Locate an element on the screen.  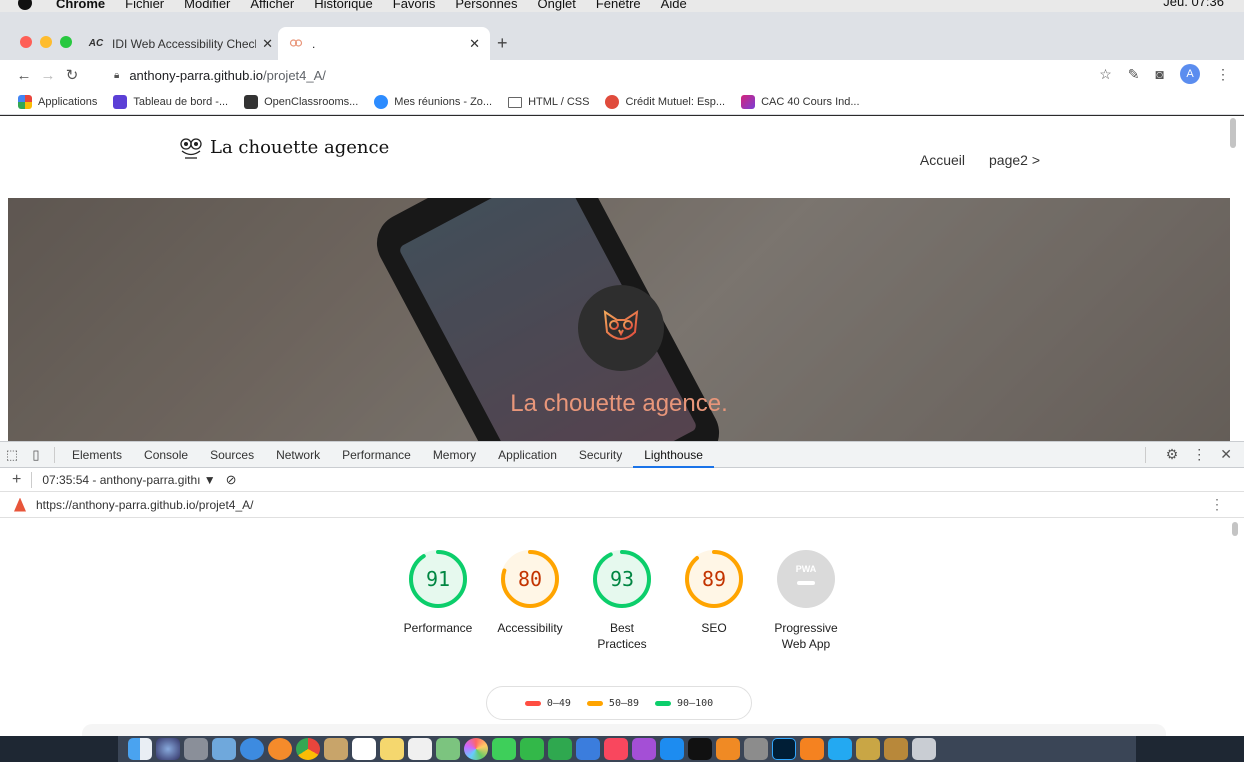
facetime-icon is located at coordinates (532, 749).